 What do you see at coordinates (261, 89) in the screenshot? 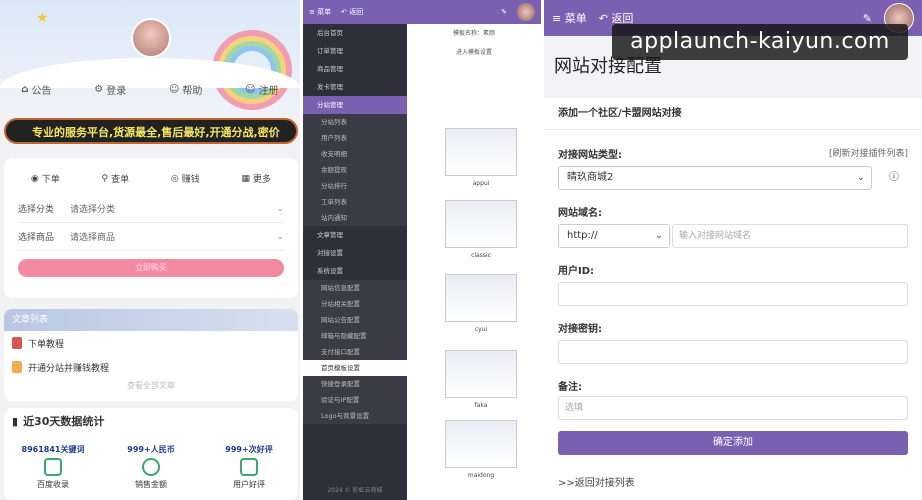
I see `nav-register: ☺ 注册` at bounding box center [261, 89].